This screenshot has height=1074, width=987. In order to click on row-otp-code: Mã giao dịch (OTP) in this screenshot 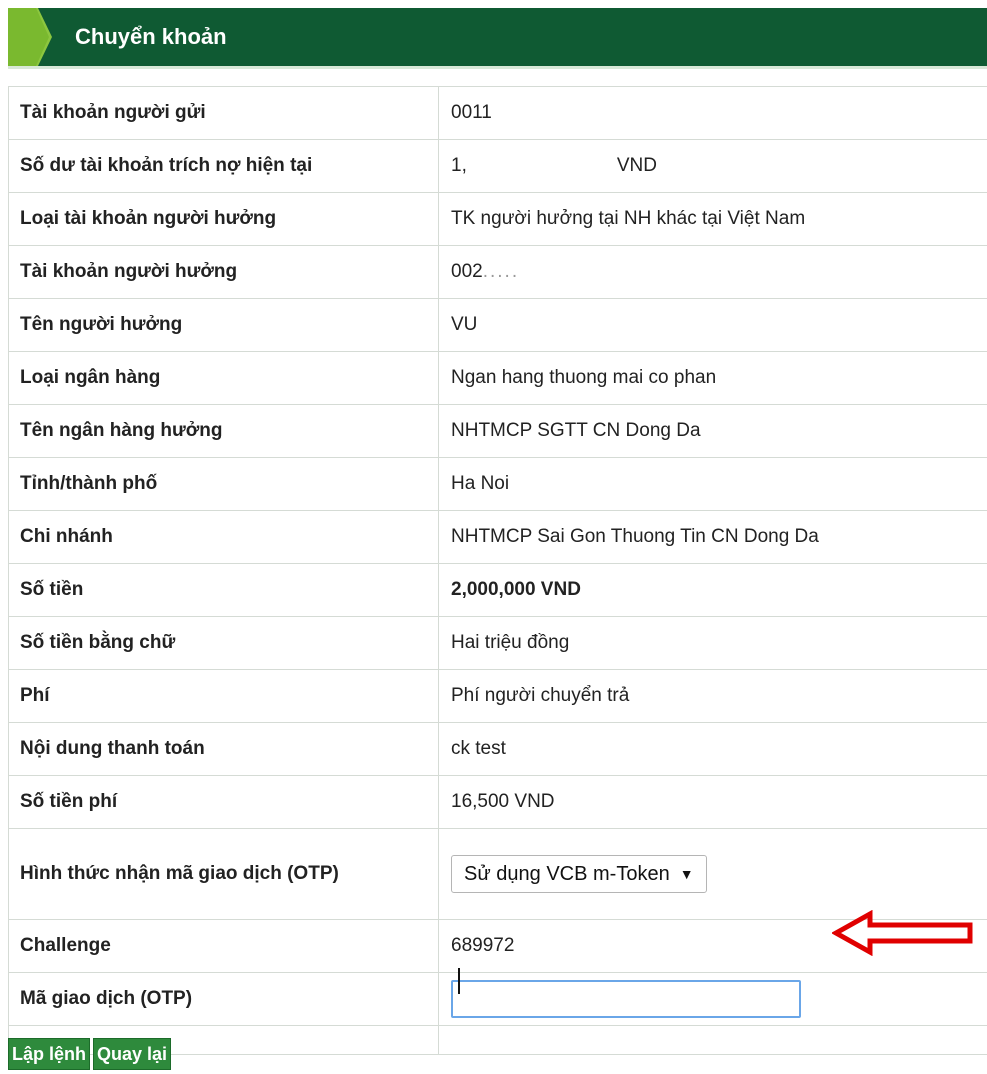, I will do `click(497, 999)`.